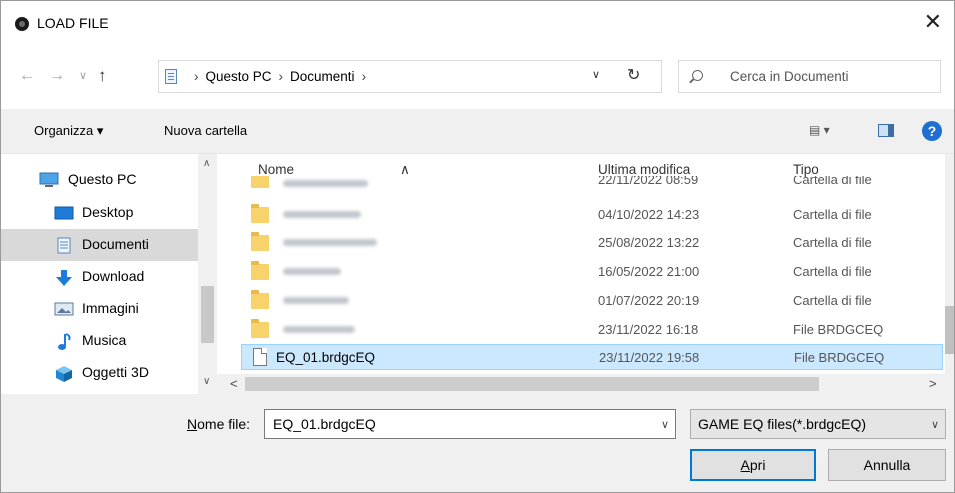 The height and width of the screenshot is (493, 955). I want to click on toolbar: Organizza ▾ Nuova cartella ▤ ▾ ?, so click(477, 131).